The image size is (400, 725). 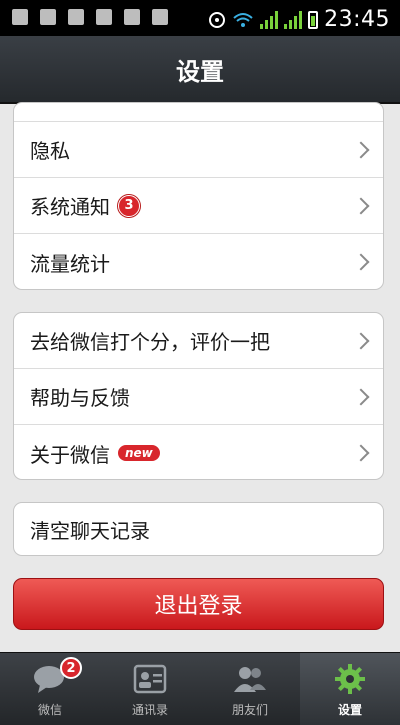 What do you see at coordinates (350, 679) in the screenshot?
I see `gear-icon` at bounding box center [350, 679].